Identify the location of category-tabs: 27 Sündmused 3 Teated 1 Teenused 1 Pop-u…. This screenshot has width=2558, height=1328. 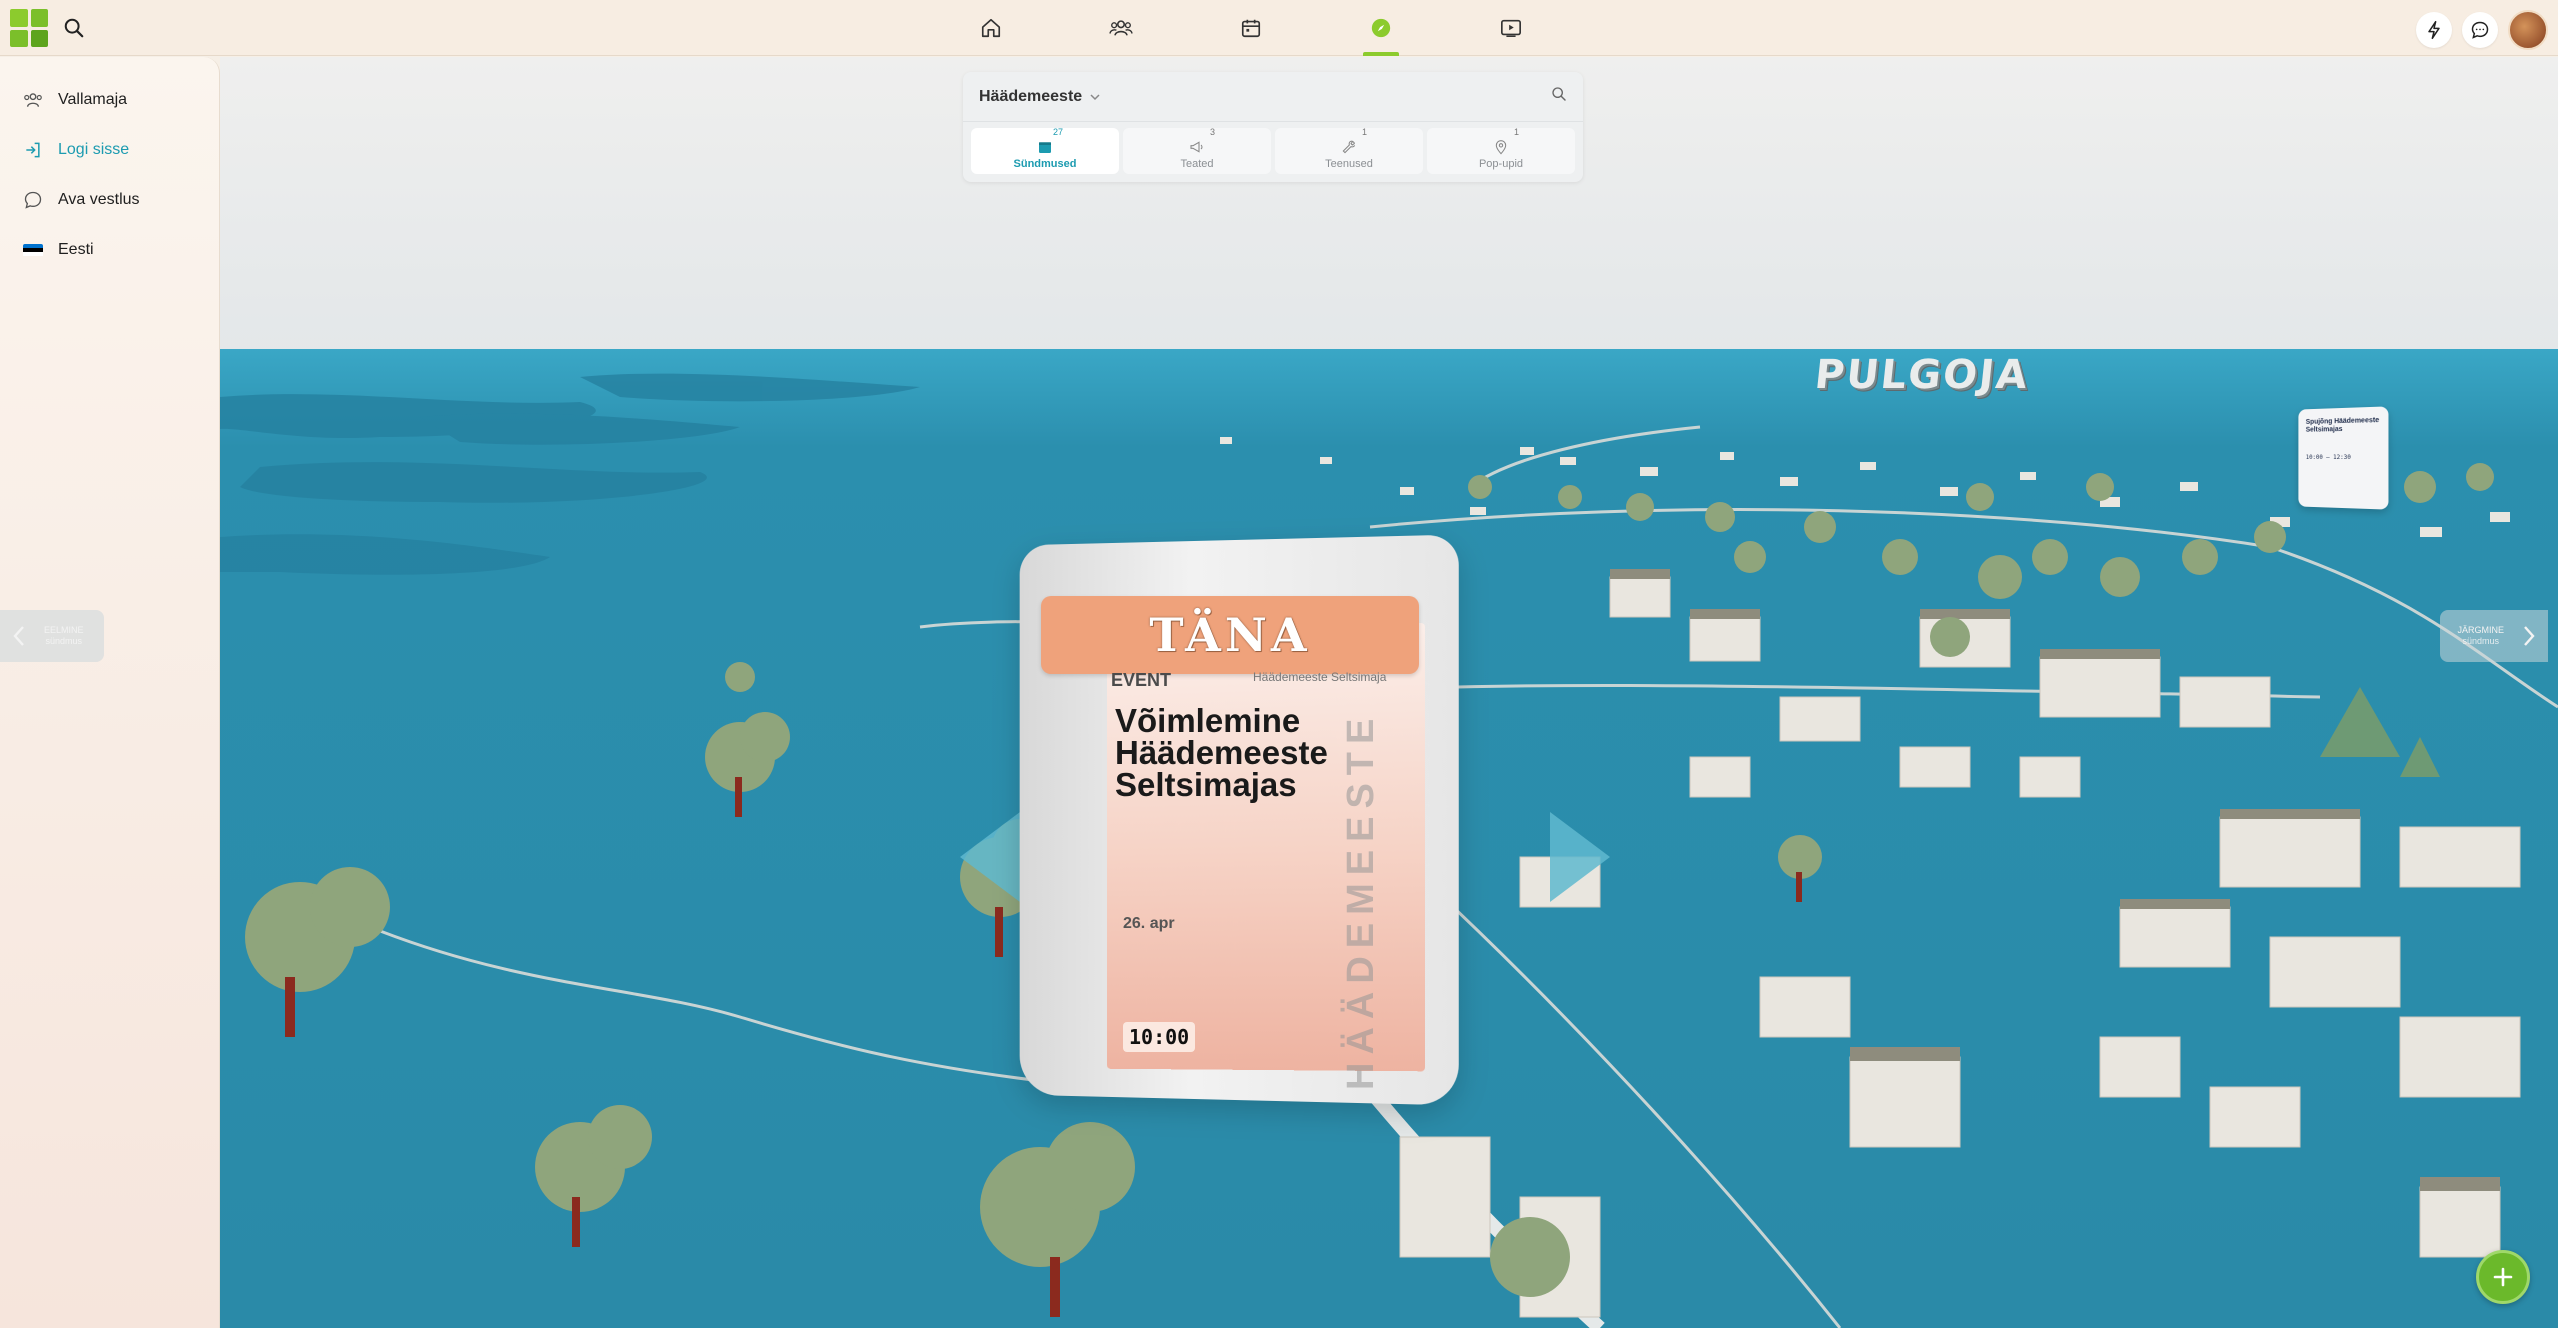
(1273, 151).